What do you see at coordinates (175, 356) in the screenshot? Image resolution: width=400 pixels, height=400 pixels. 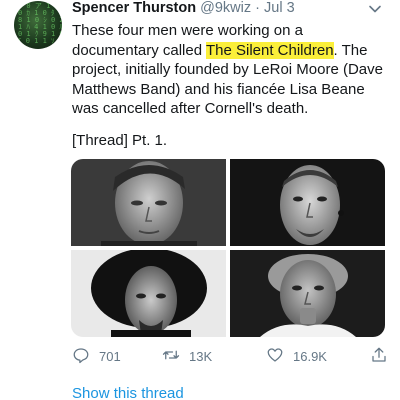 I see `retweet-icon` at bounding box center [175, 356].